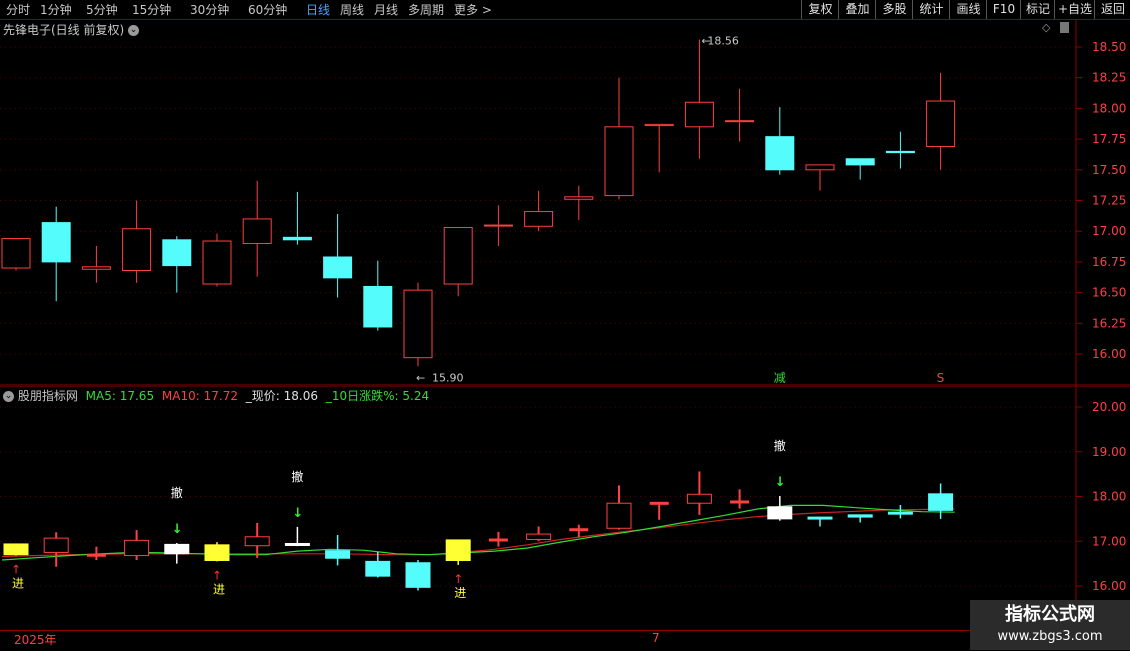 The height and width of the screenshot is (651, 1130). What do you see at coordinates (1050, 614) in the screenshot?
I see `watermark-title: 指标公式网` at bounding box center [1050, 614].